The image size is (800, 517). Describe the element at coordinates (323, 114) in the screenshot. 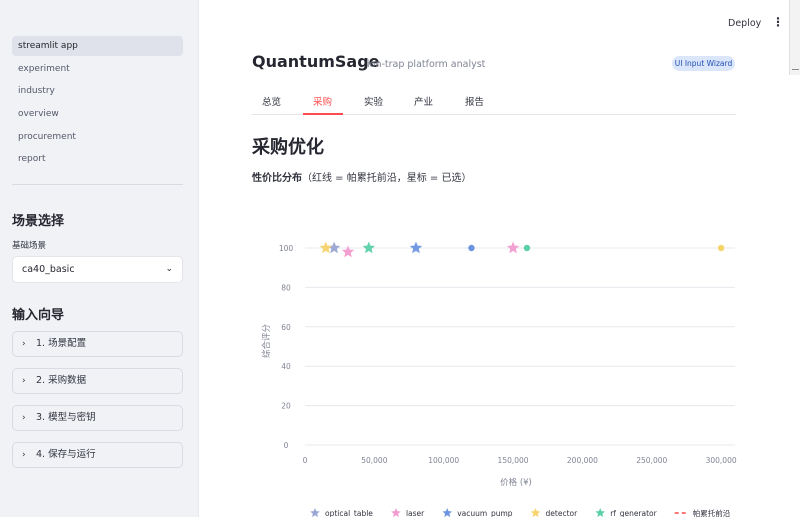

I see `active-tab-indicator` at that location.